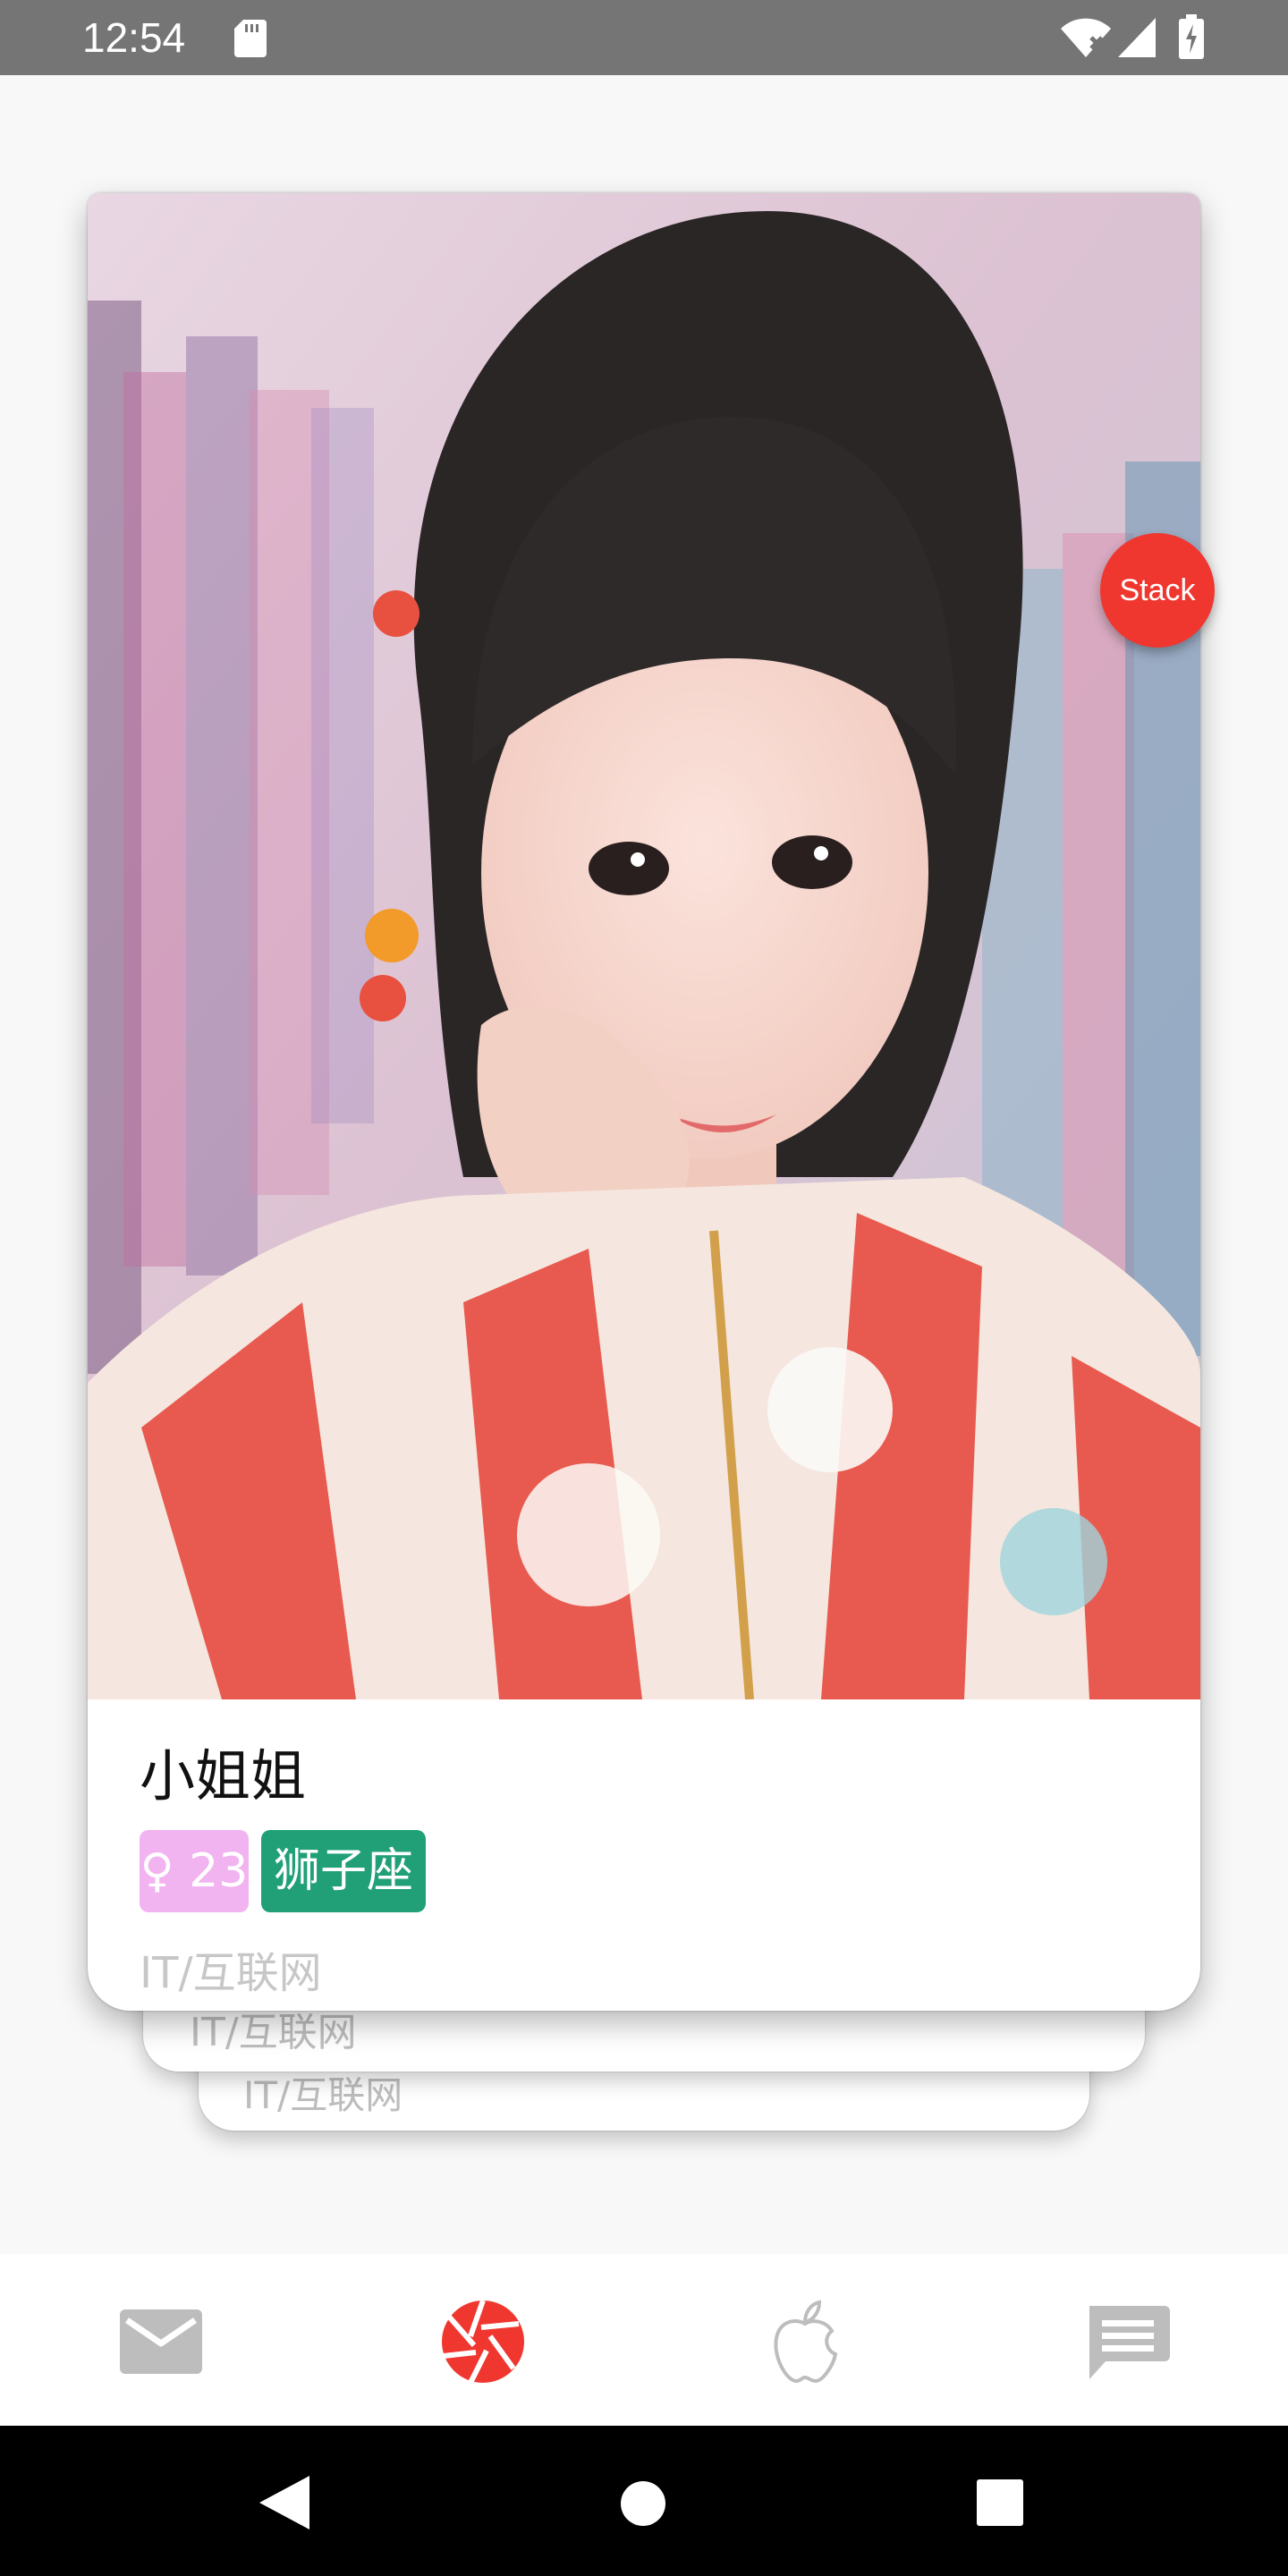  What do you see at coordinates (1127, 2341) in the screenshot?
I see `chat-icon` at bounding box center [1127, 2341].